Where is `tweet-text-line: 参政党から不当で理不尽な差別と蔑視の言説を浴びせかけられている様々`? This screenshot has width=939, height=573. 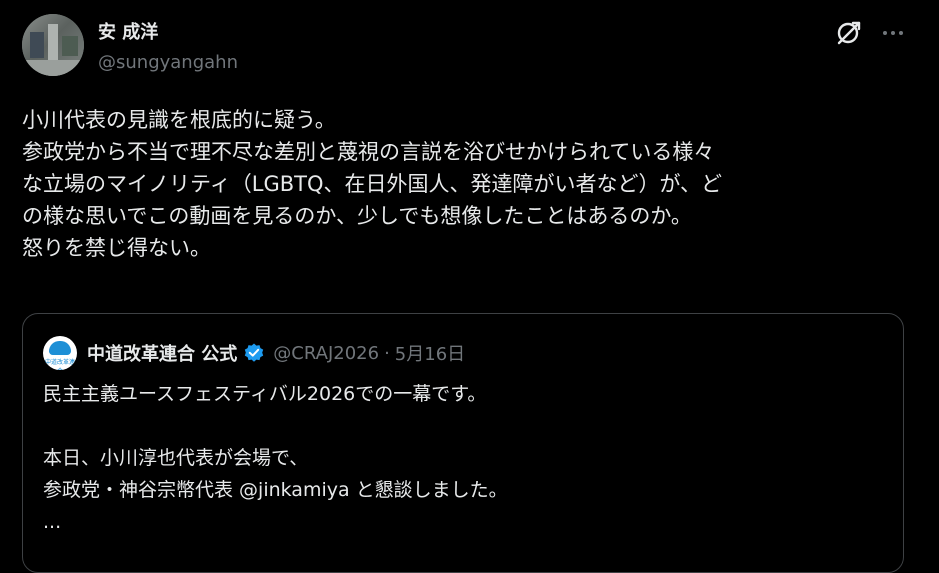
tweet-text-line: 参政党から不当で理不尽な差別と蔑視の言説を浴びせかけられている様々 is located at coordinates (368, 152).